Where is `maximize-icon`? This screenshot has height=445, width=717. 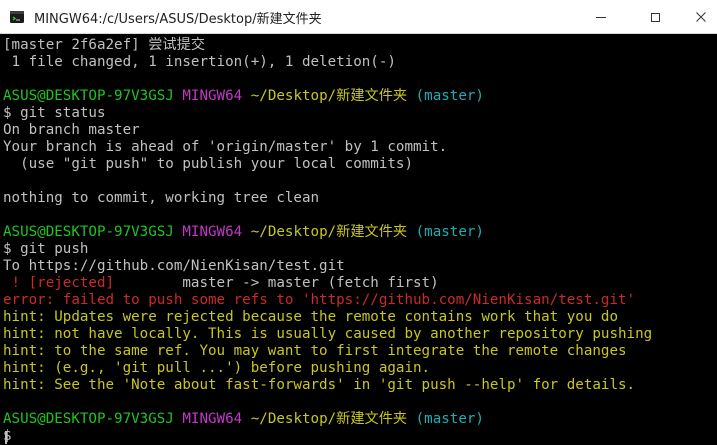 maximize-icon is located at coordinates (655, 17).